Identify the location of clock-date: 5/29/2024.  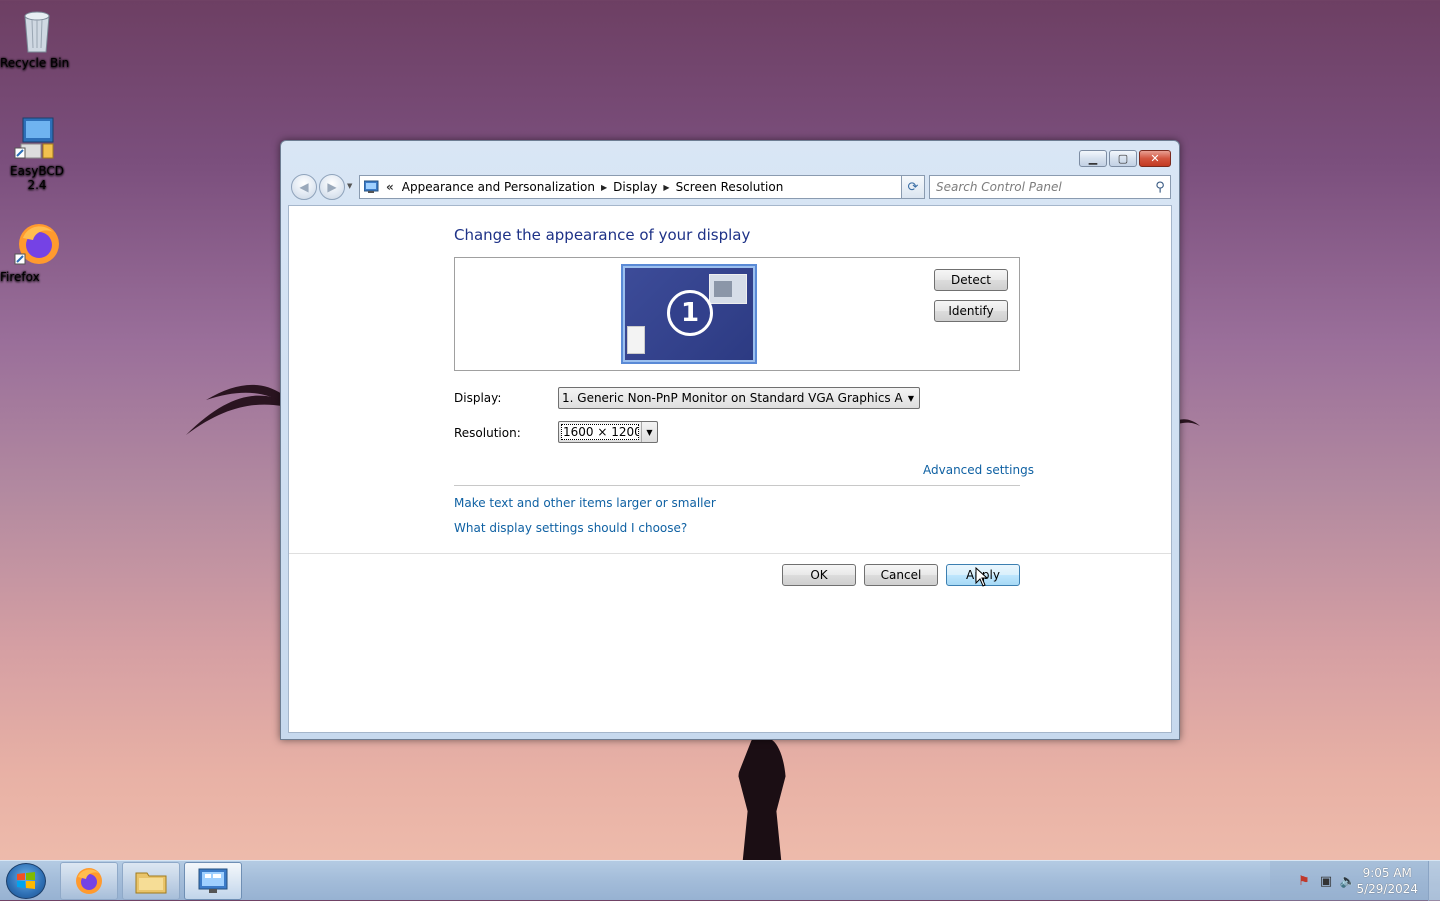
(1387, 889).